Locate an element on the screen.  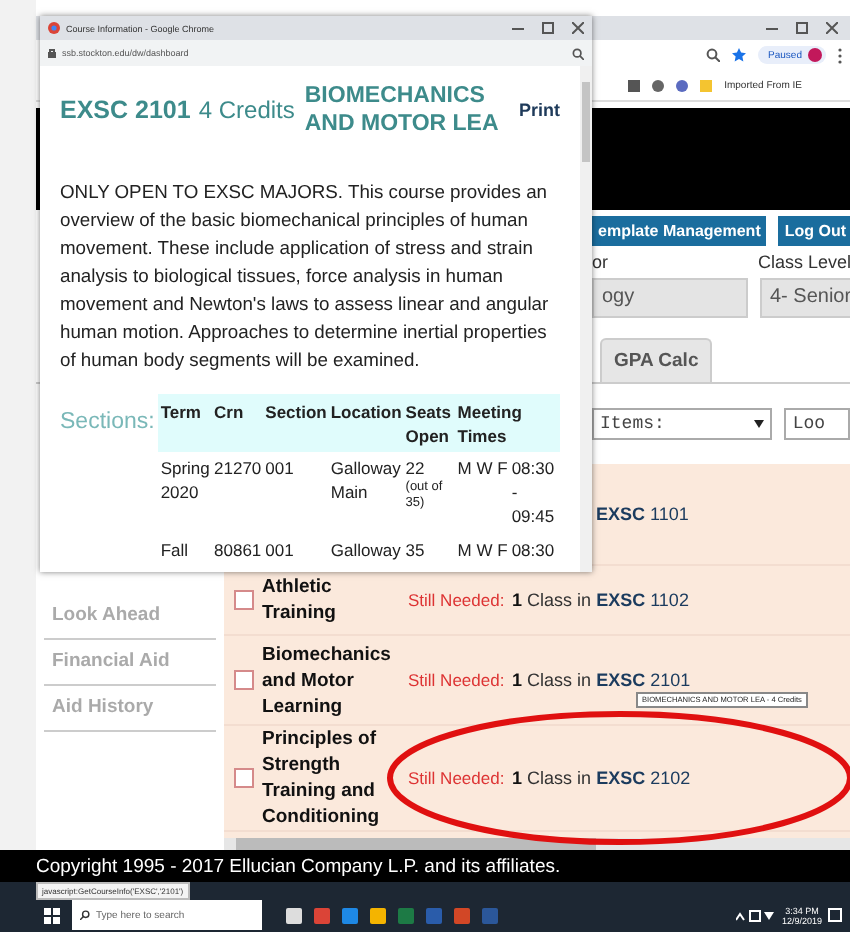
table-cell: 22 is located at coordinates (415, 468).